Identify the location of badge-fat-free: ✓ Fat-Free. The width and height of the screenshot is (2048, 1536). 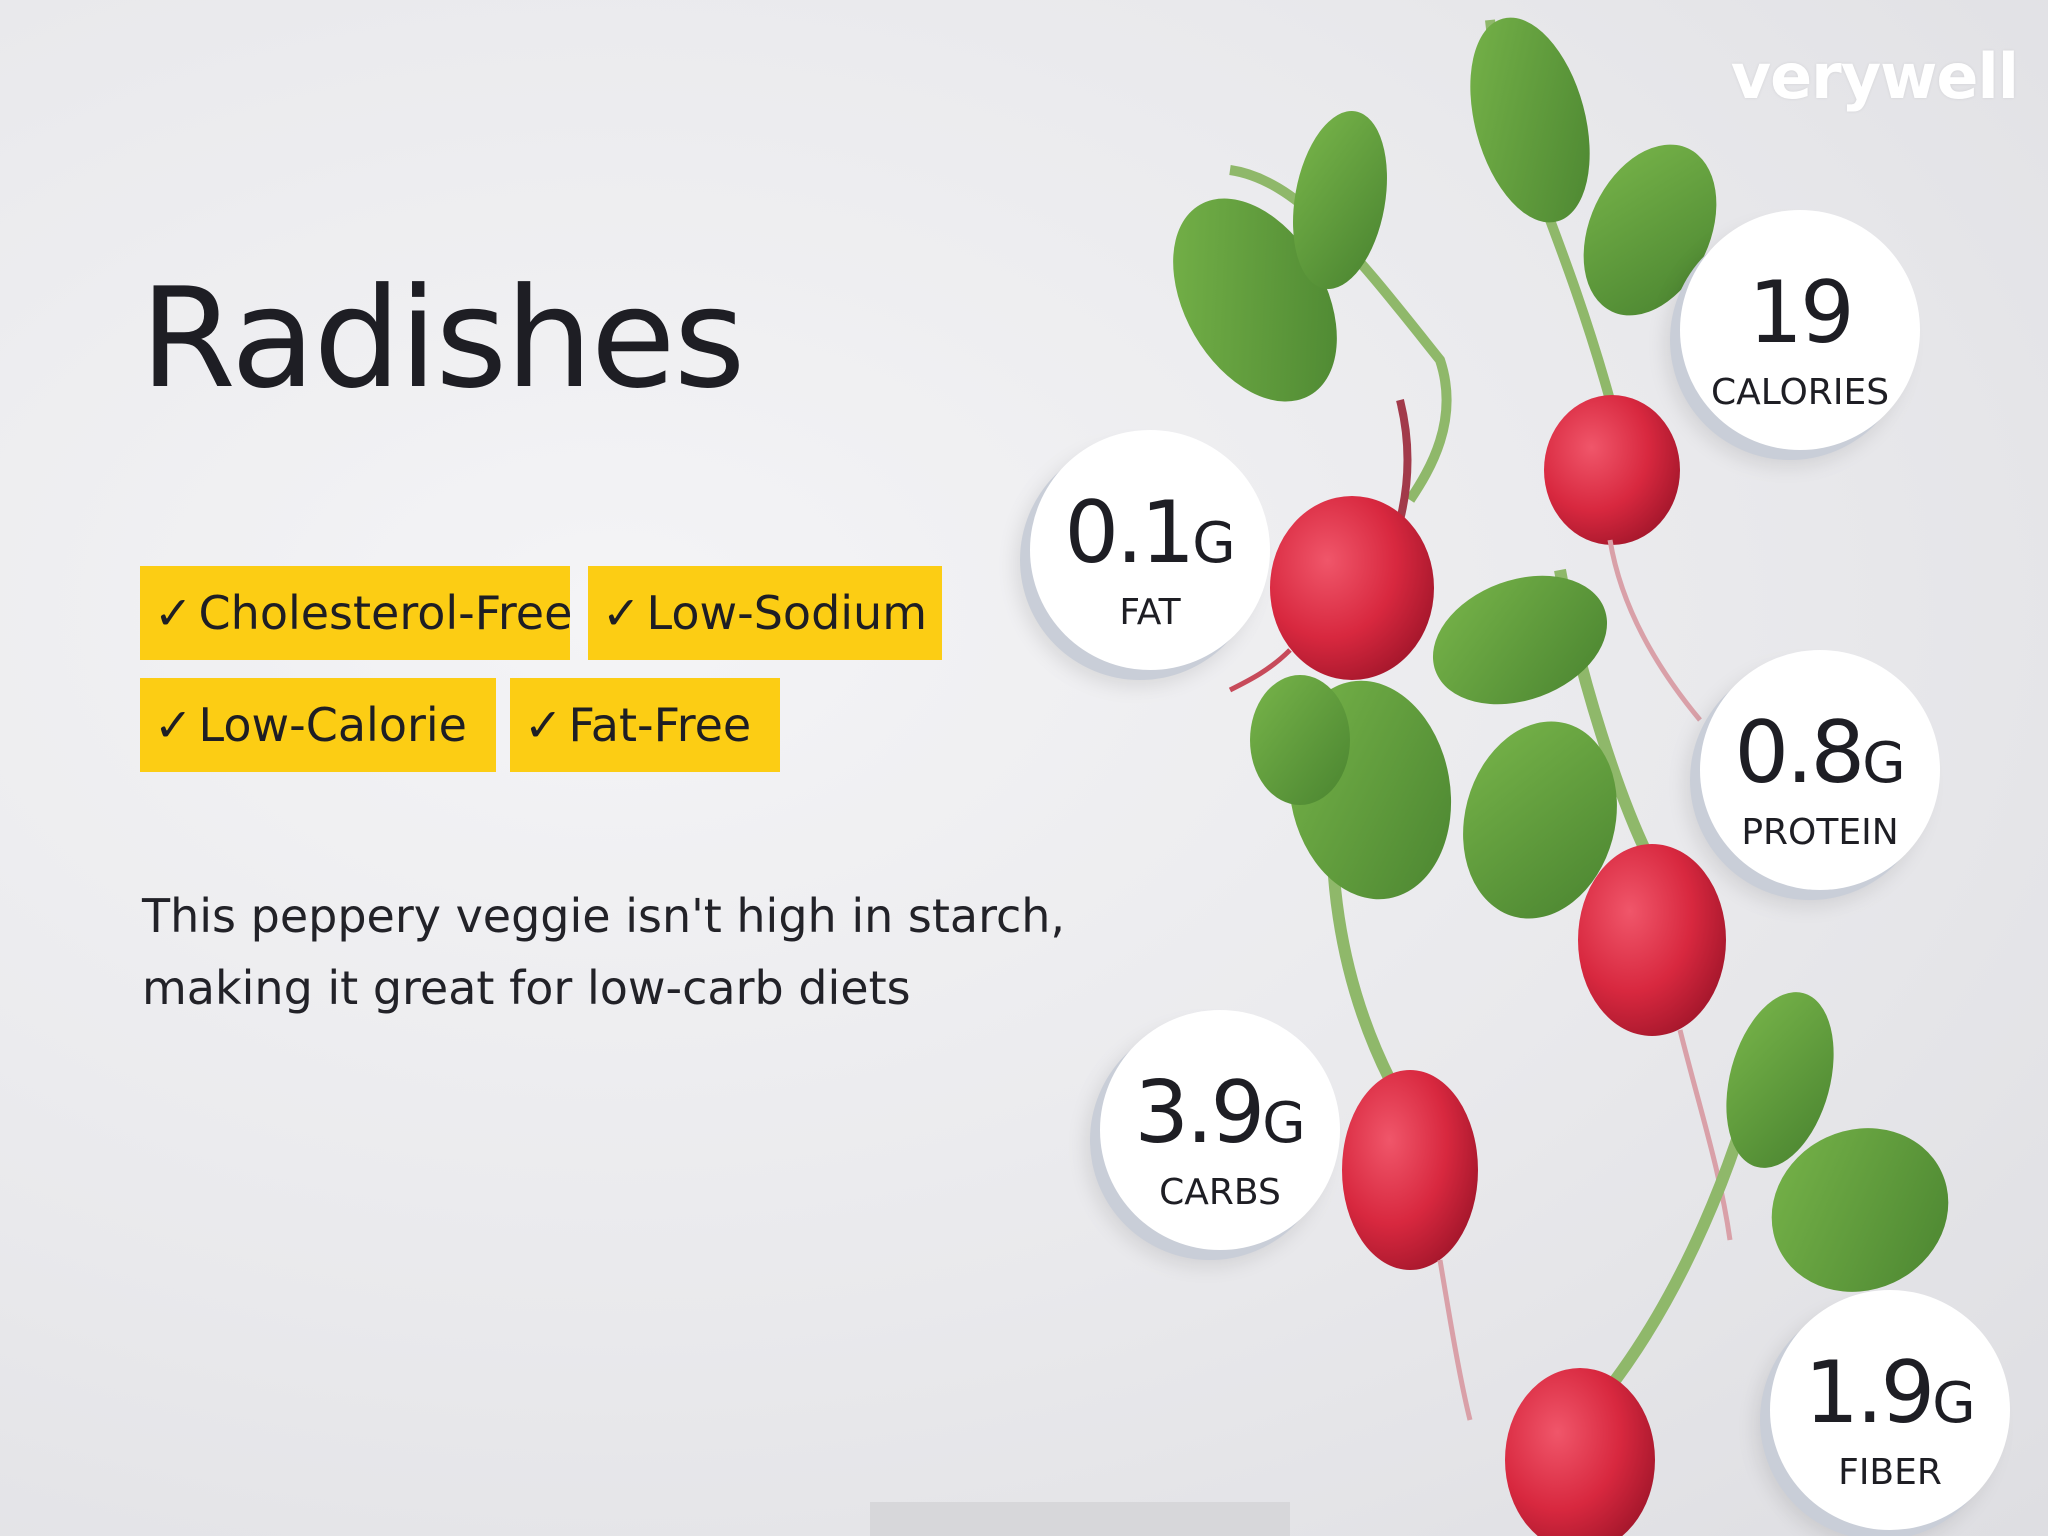
(645, 725).